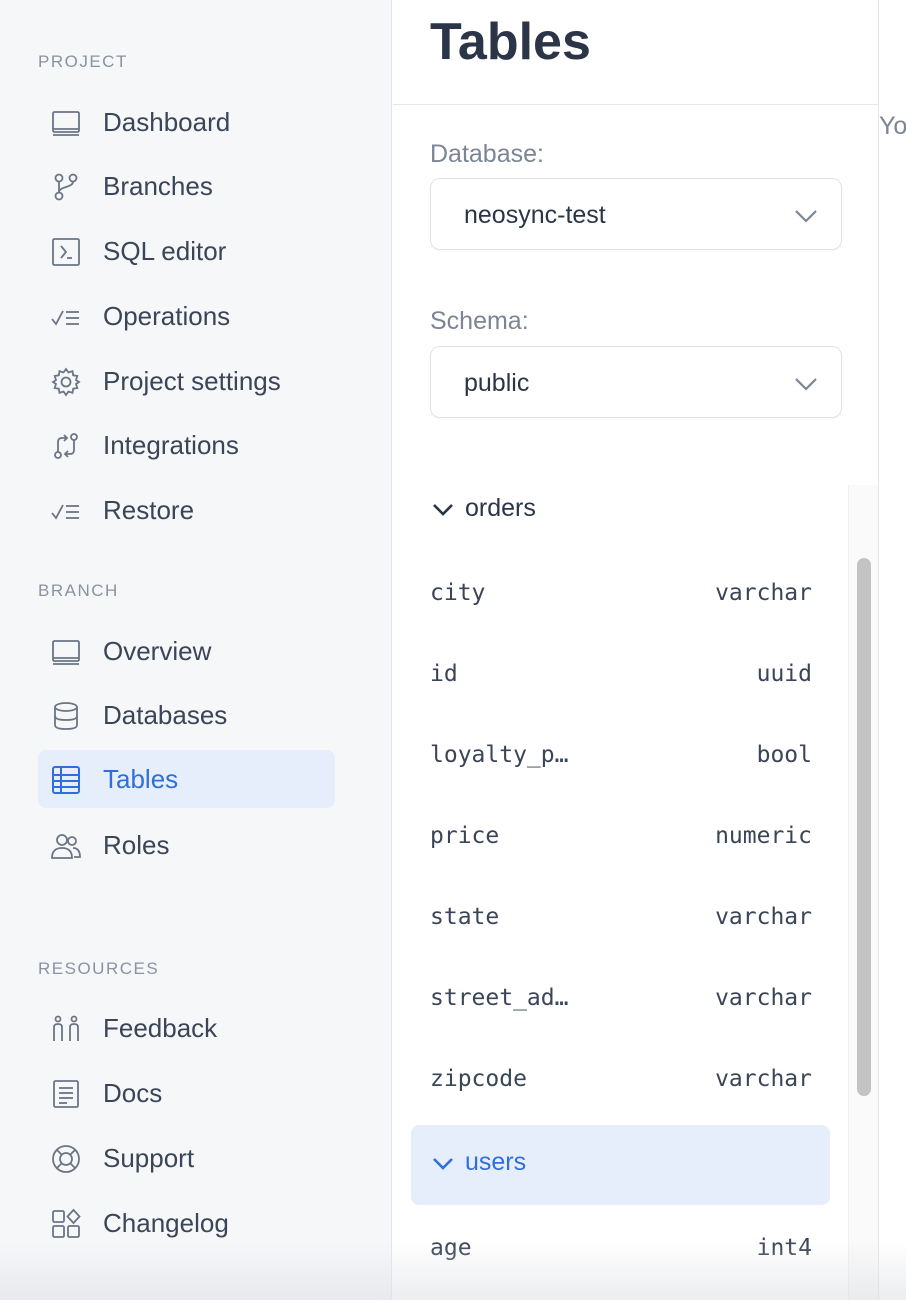  I want to click on column-row: street_ad… varchar, so click(621, 999).